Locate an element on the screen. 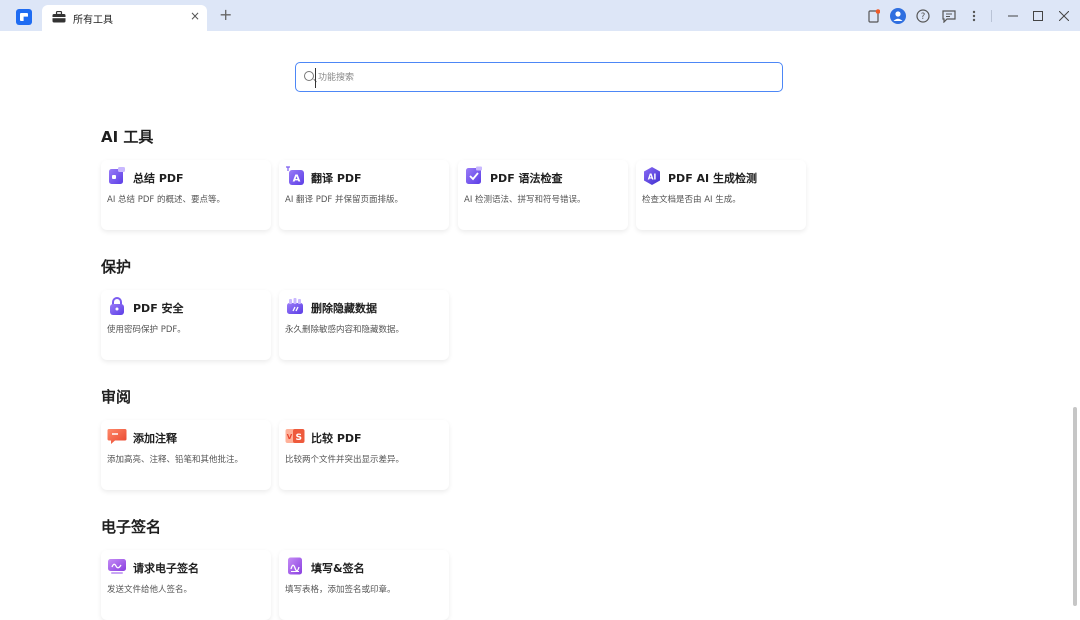  svg-text: V is located at coordinates (290, 437).